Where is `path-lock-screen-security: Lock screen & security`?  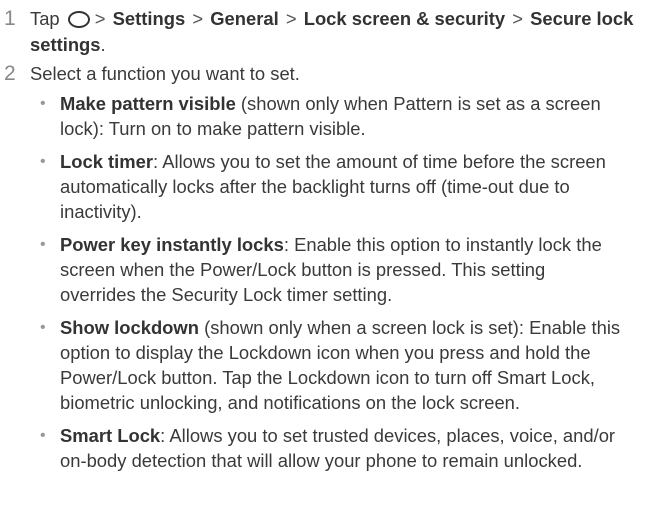 path-lock-screen-security: Lock screen & security is located at coordinates (404, 18).